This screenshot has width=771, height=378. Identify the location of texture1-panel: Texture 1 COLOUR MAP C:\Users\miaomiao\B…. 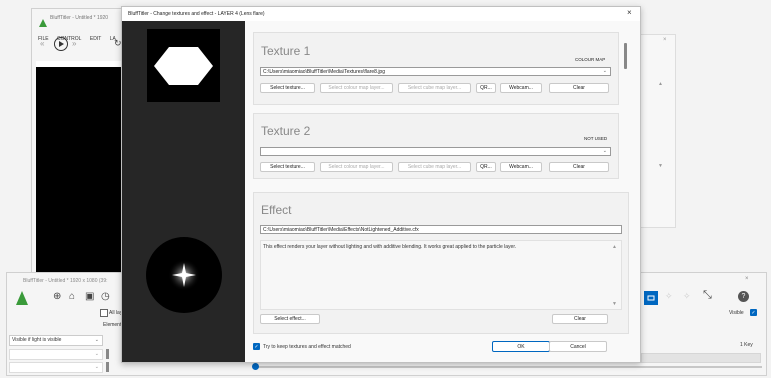
(436, 68).